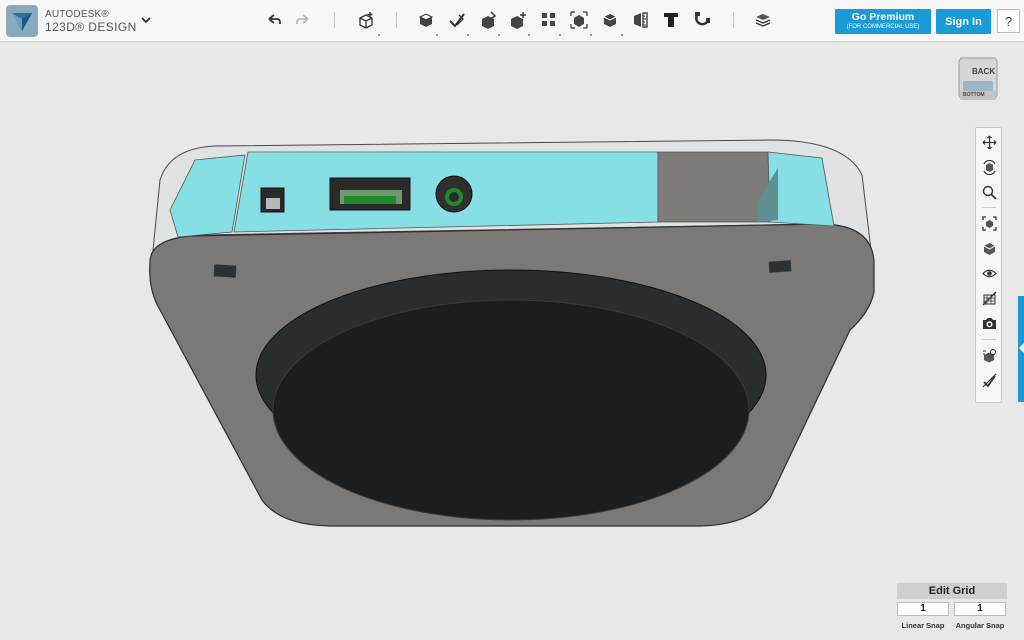 The width and height of the screenshot is (1024, 640). I want to click on hide-materials-icon, so click(989, 298).